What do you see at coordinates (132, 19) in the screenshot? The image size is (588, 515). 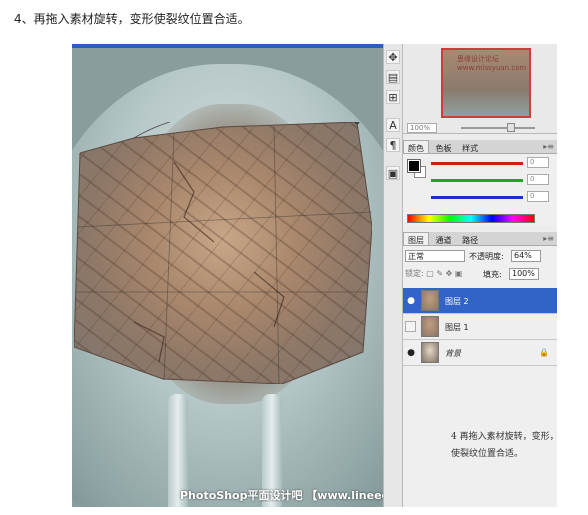 I see `step-heading: 4、再拖入素材旋转，变形使裂纹位置合适。` at bounding box center [132, 19].